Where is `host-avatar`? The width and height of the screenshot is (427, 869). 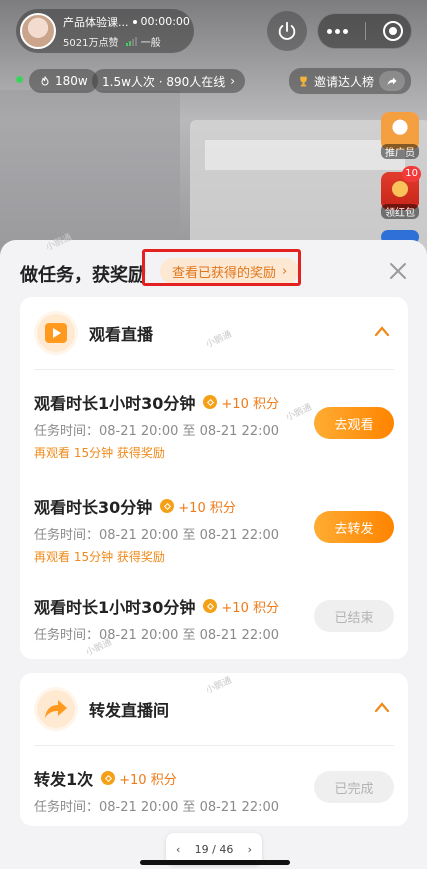
host-avatar is located at coordinates (38, 31).